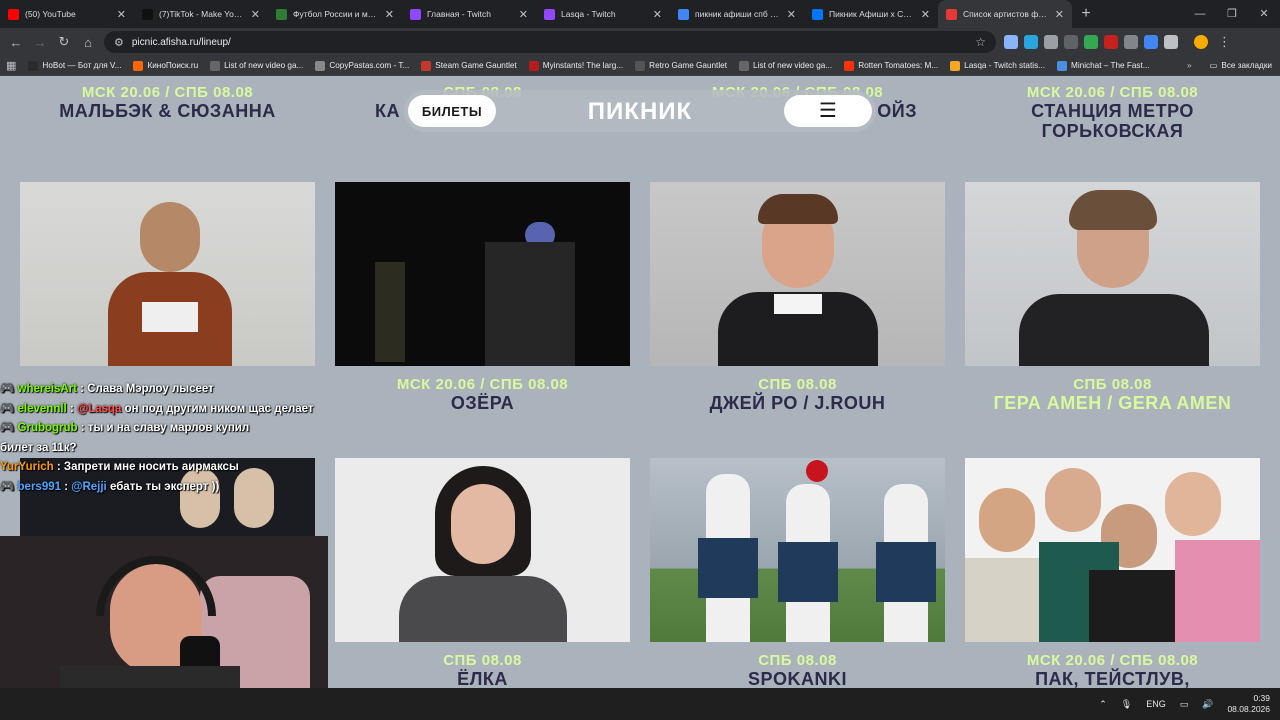 This screenshot has height=720, width=1280. What do you see at coordinates (40, 42) in the screenshot?
I see `forward-icon: →` at bounding box center [40, 42].